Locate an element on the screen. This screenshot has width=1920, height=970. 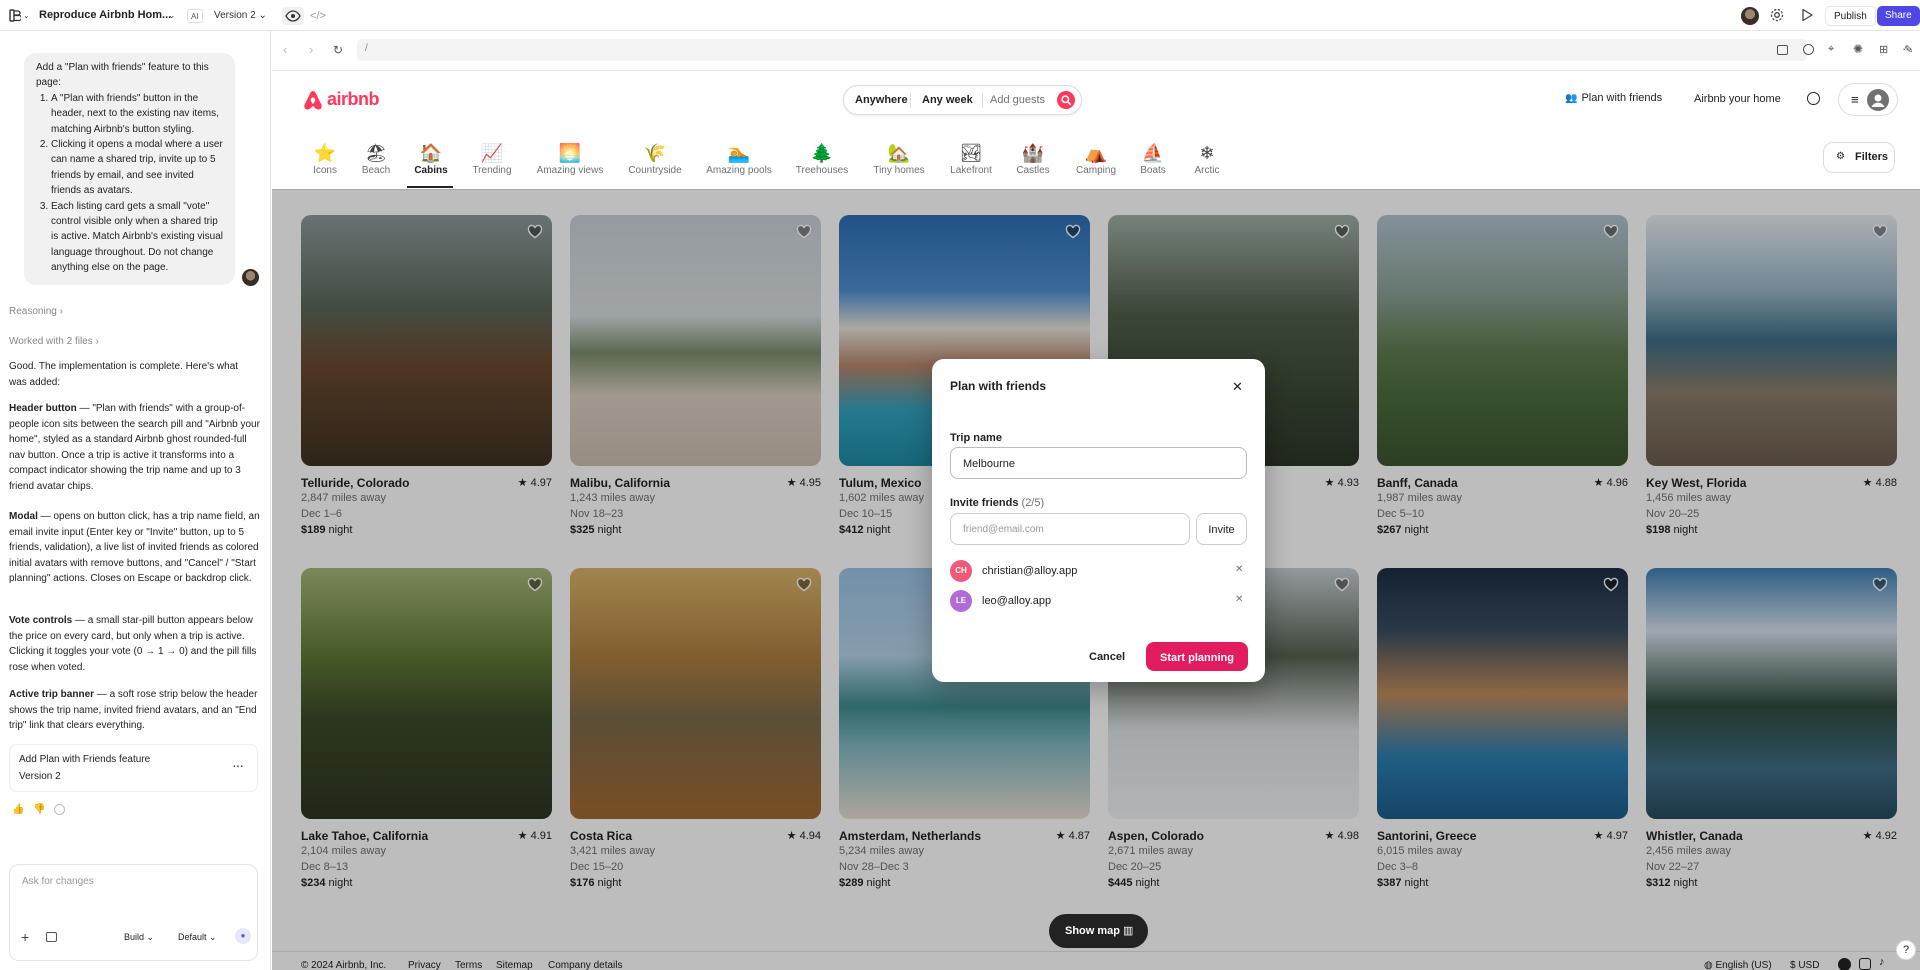
search-where: Anywhere is located at coordinates (881, 100).